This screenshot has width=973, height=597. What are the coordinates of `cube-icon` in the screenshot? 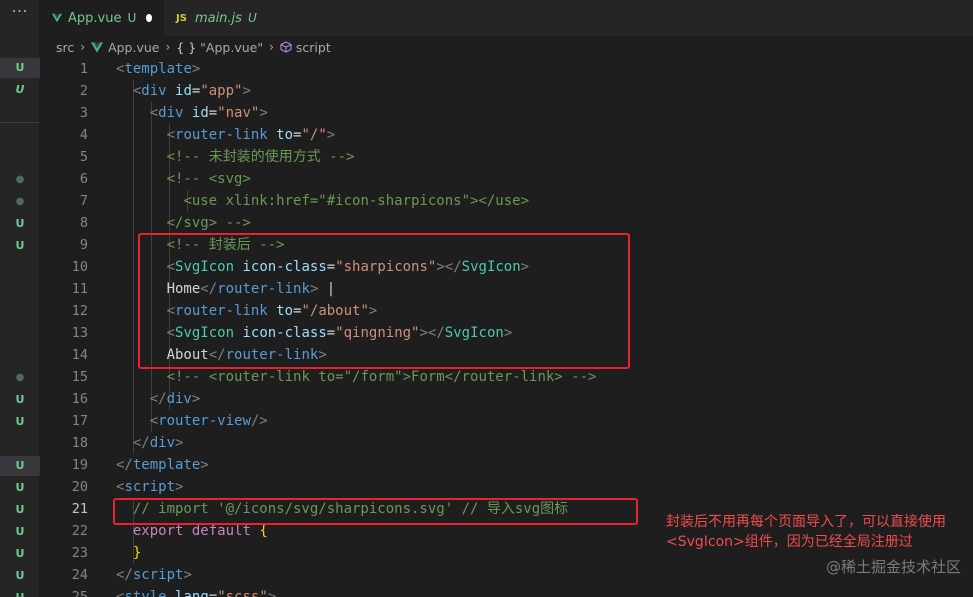 It's located at (286, 47).